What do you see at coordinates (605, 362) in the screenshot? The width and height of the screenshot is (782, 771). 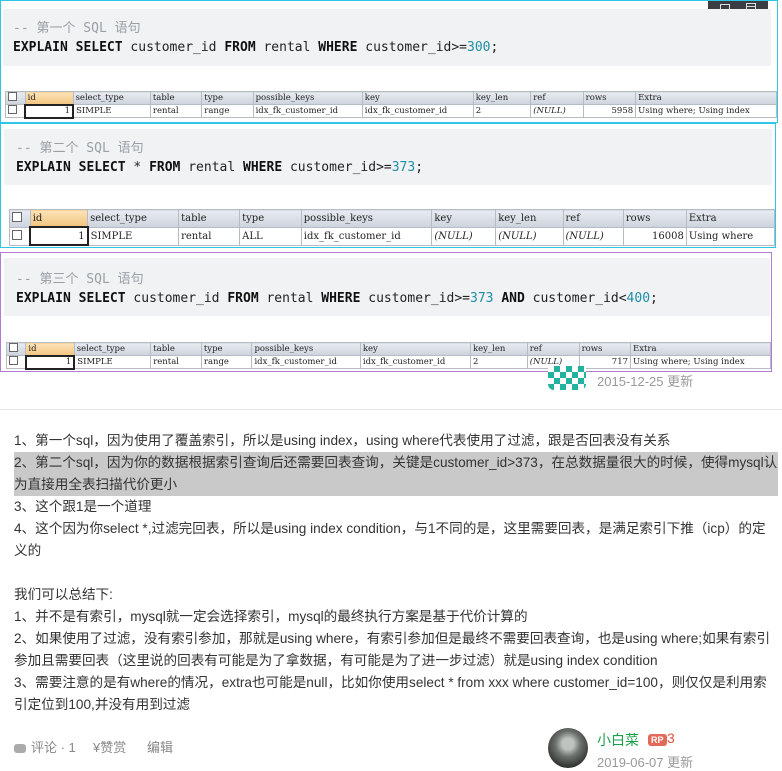 I see `table-cell: 717` at bounding box center [605, 362].